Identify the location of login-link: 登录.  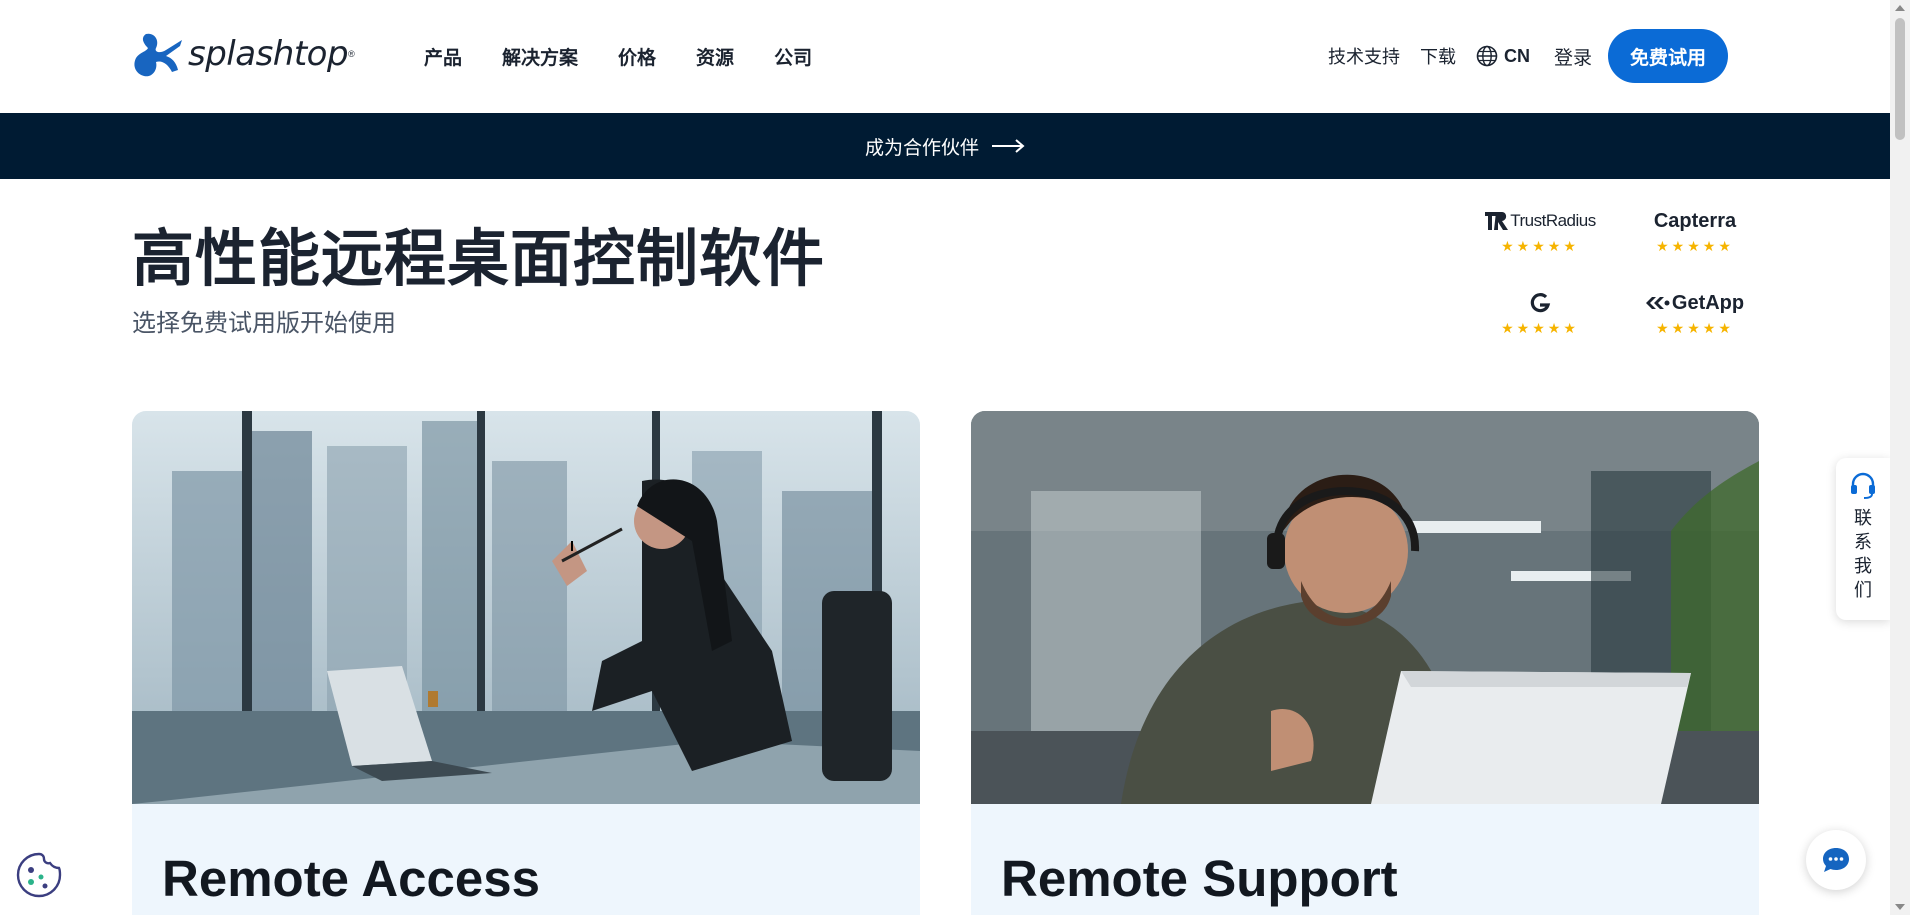
(1573, 56).